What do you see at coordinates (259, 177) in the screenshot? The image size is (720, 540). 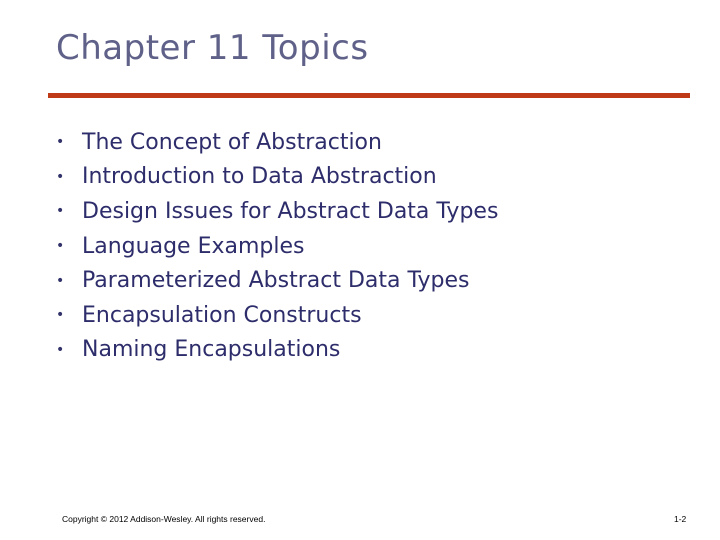 I see `topic-text: Introduction to Data Abstraction` at bounding box center [259, 177].